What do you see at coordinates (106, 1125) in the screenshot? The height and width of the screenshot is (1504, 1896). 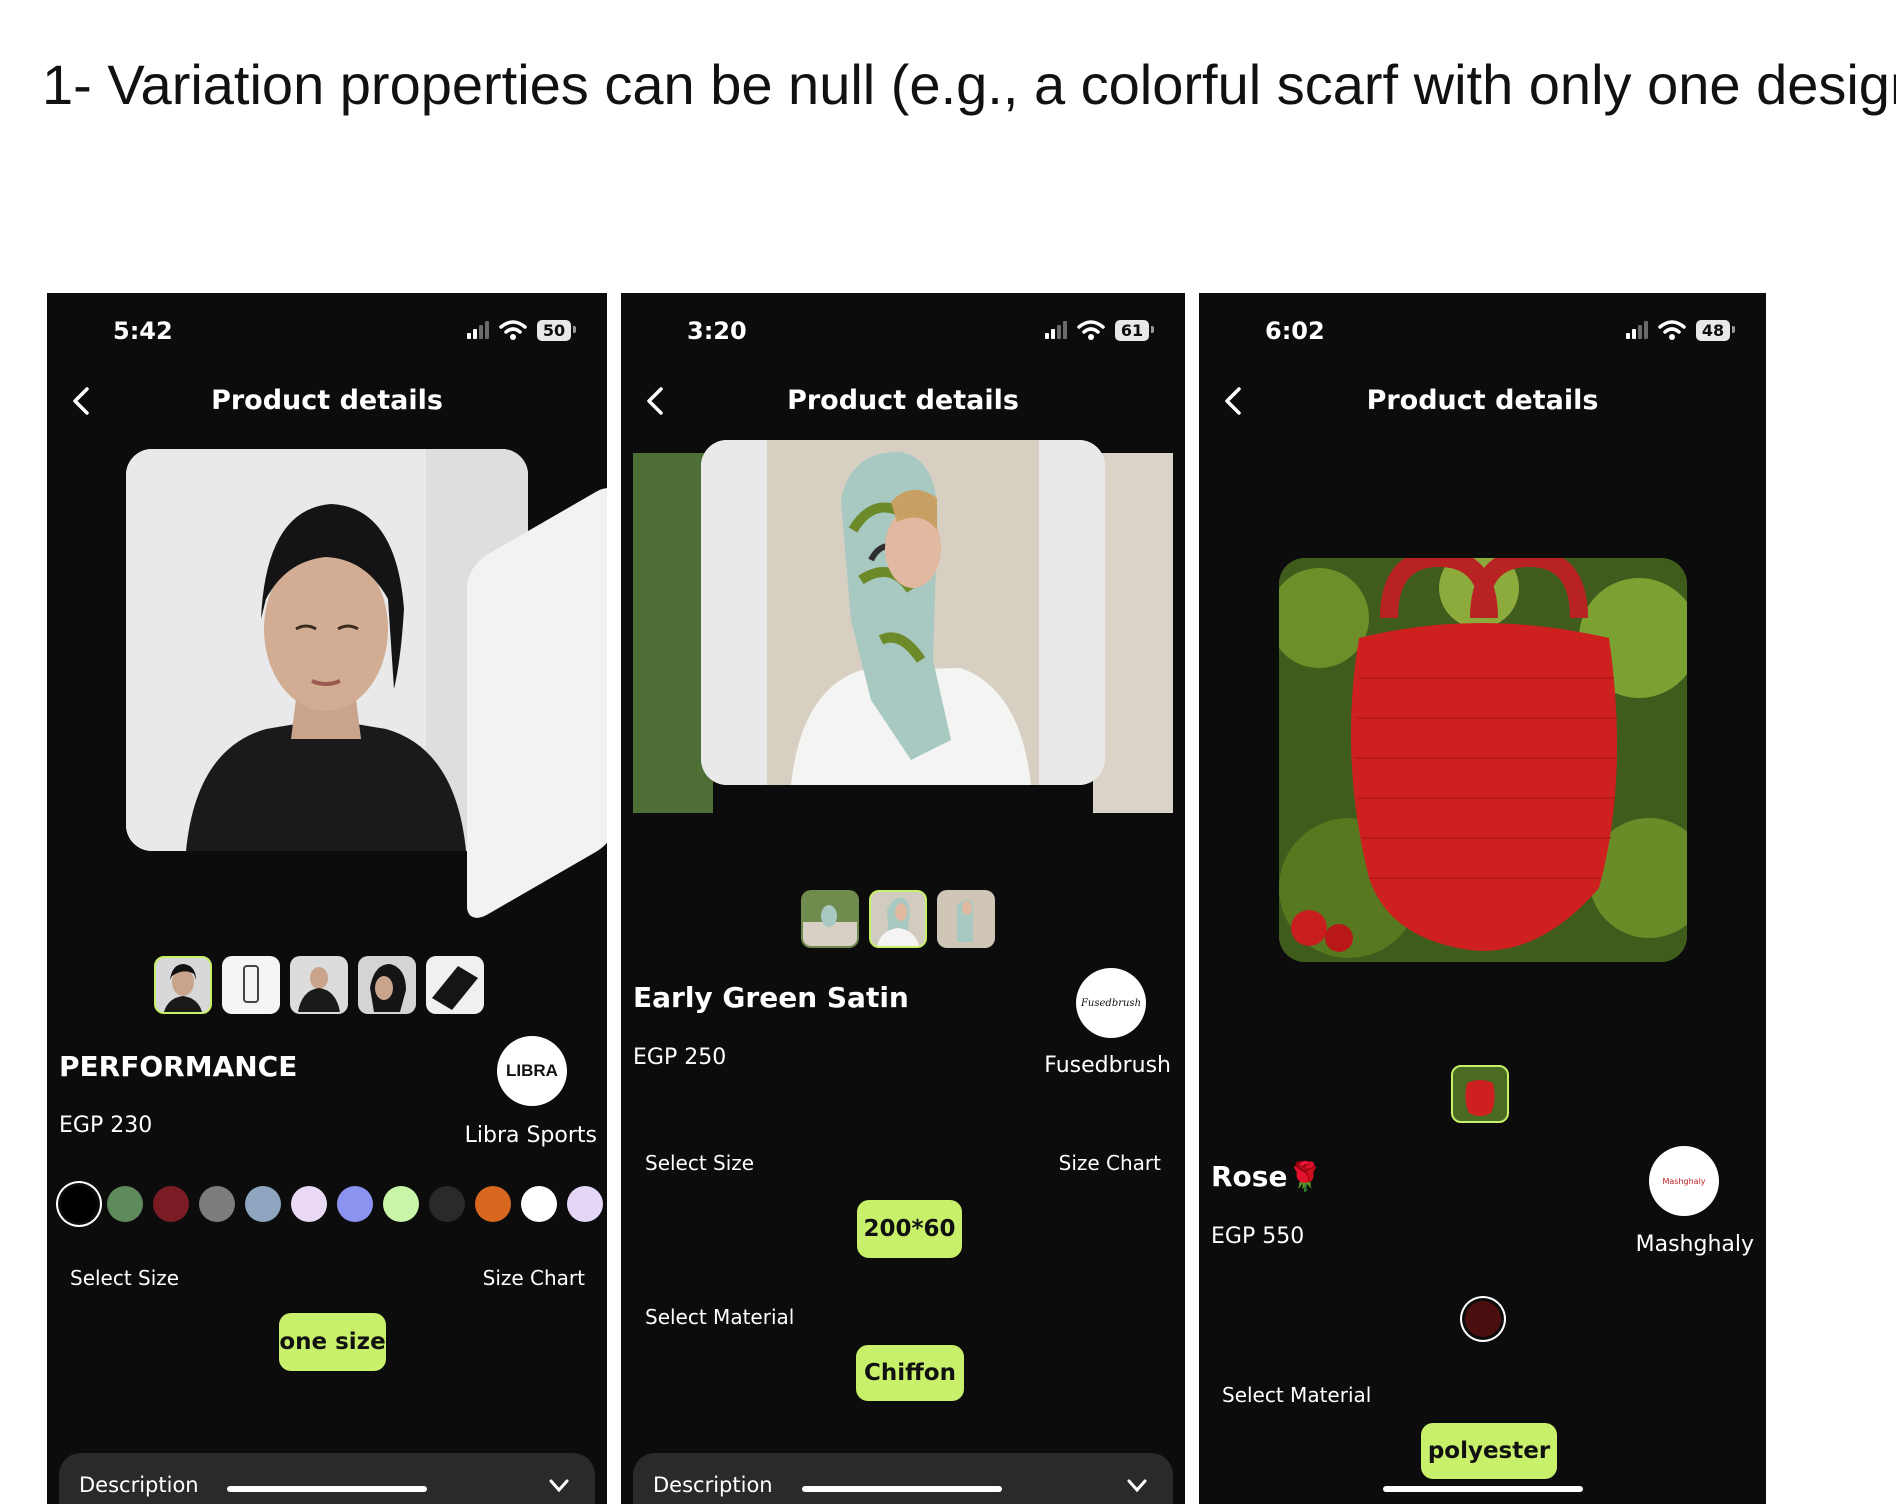 I see `product-price: EGP 230` at bounding box center [106, 1125].